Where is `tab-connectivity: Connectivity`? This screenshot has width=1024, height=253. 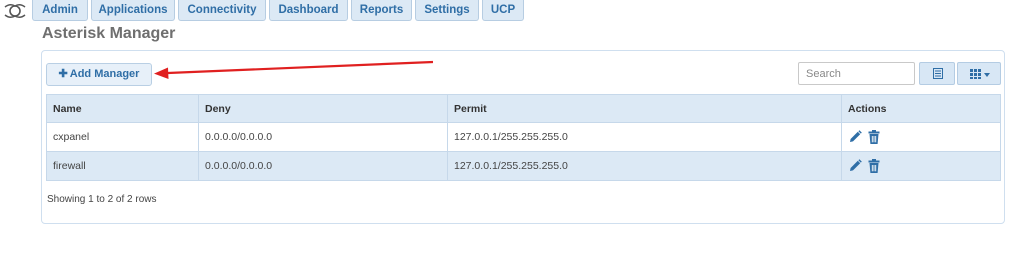 tab-connectivity: Connectivity is located at coordinates (222, 10).